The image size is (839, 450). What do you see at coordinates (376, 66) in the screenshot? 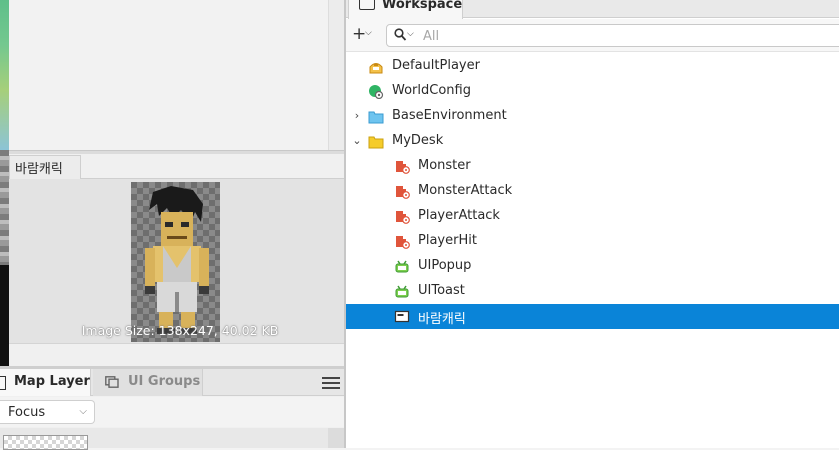
I see `player-icon` at bounding box center [376, 66].